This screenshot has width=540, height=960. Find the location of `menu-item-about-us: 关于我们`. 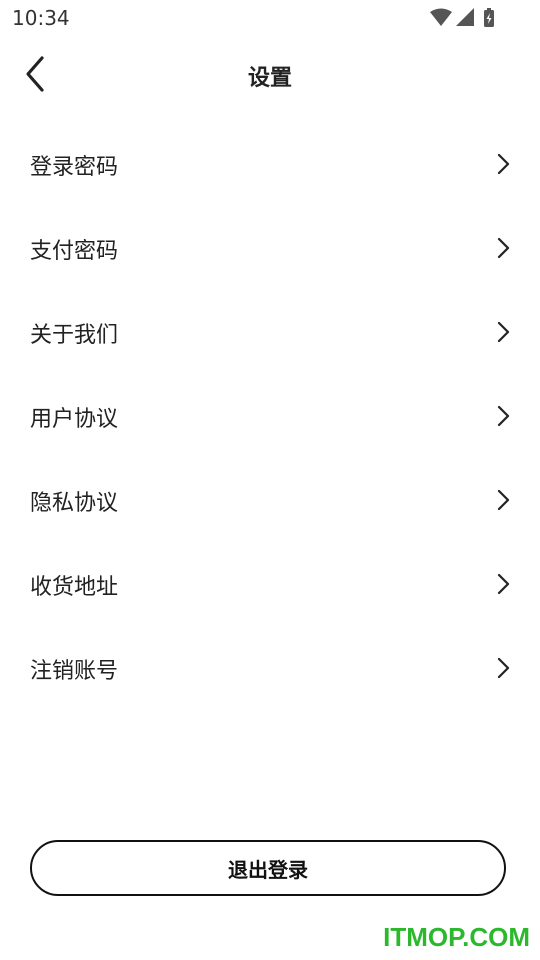

menu-item-about-us: 关于我们 is located at coordinates (270, 331).